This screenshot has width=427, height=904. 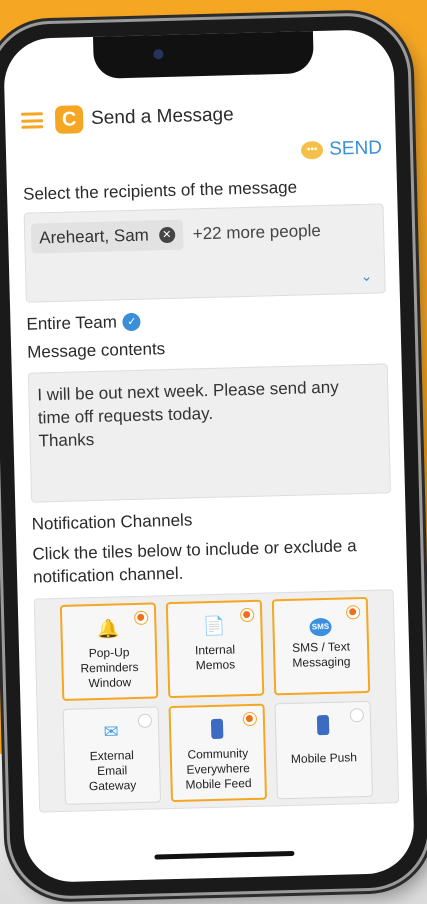 What do you see at coordinates (167, 235) in the screenshot?
I see `remove-recipient-icon: ✕` at bounding box center [167, 235].